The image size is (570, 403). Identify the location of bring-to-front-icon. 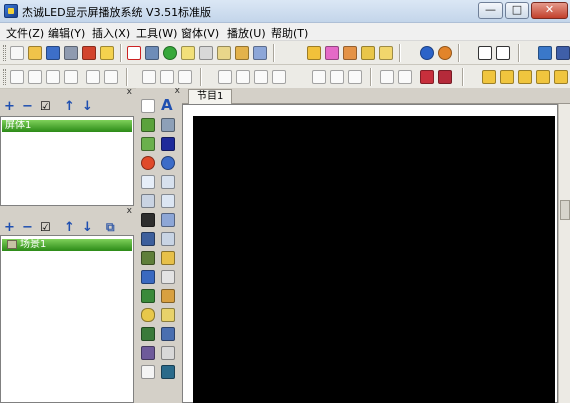
(489, 77).